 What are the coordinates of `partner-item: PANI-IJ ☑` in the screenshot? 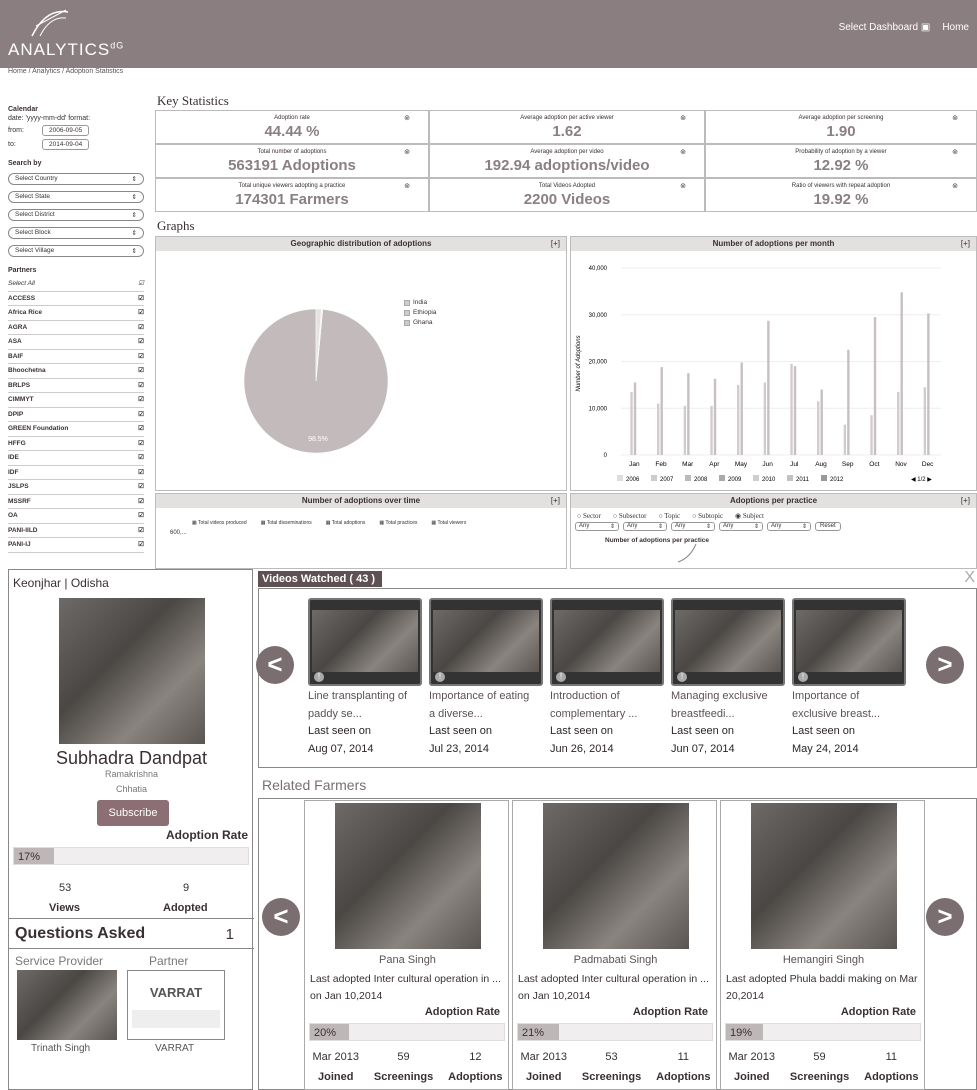 It's located at (76, 545).